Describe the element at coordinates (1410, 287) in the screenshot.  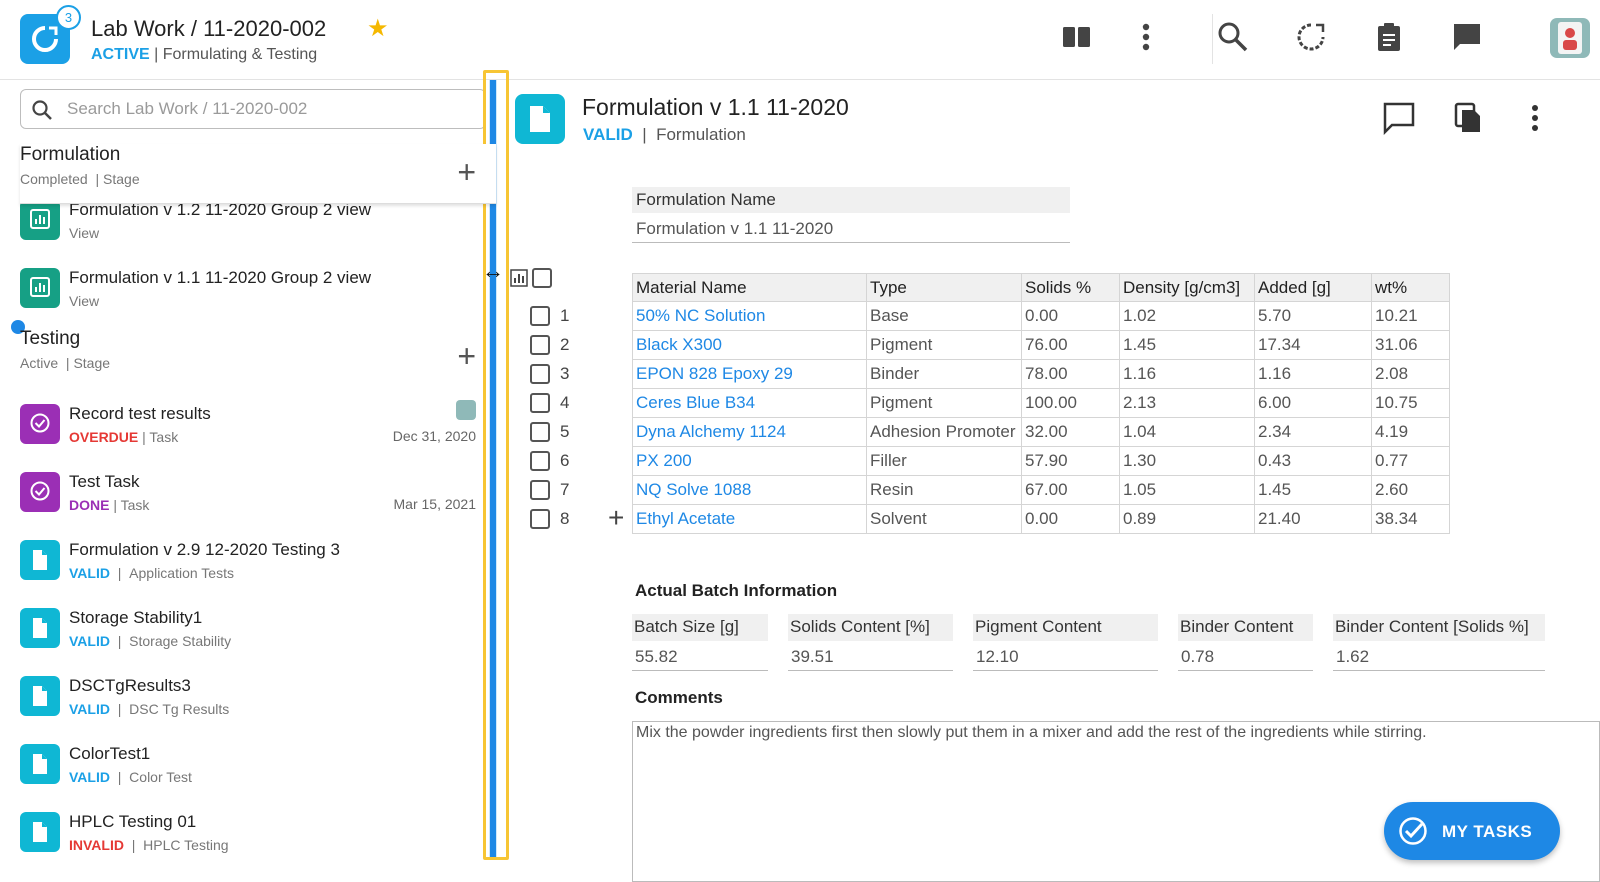
I see `column-header: wt%` at that location.